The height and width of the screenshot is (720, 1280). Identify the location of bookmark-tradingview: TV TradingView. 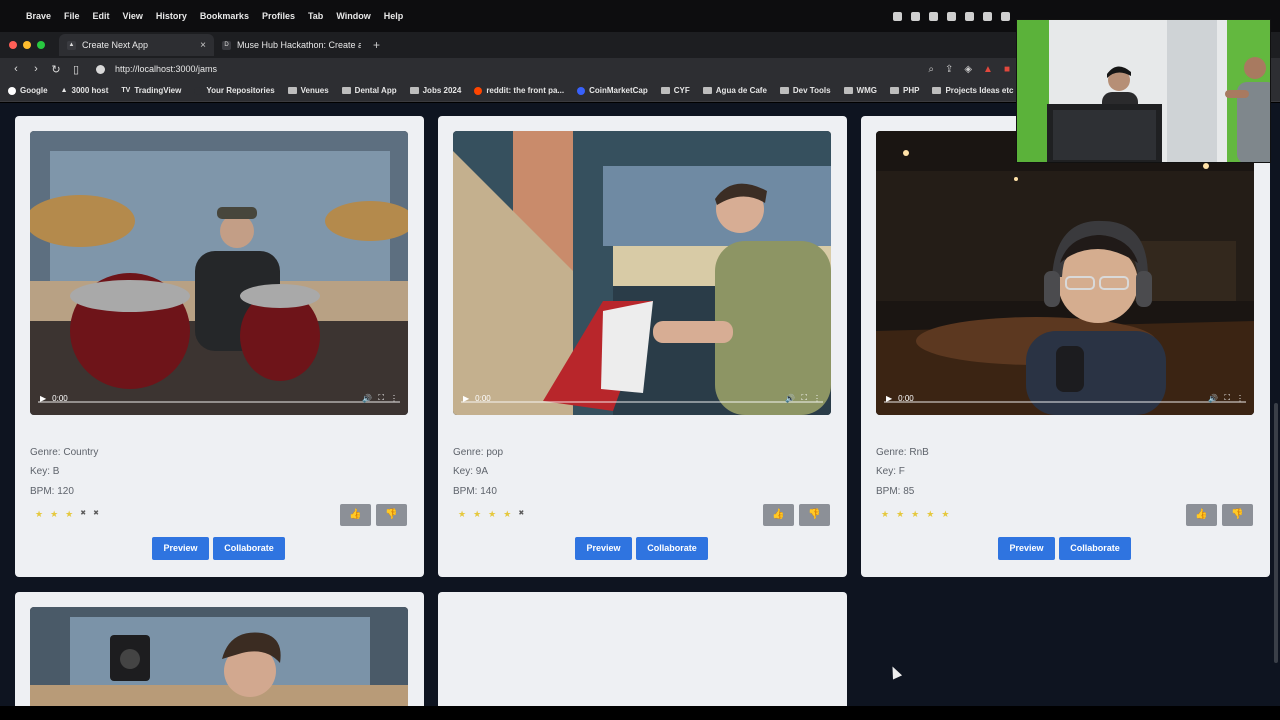
(151, 90).